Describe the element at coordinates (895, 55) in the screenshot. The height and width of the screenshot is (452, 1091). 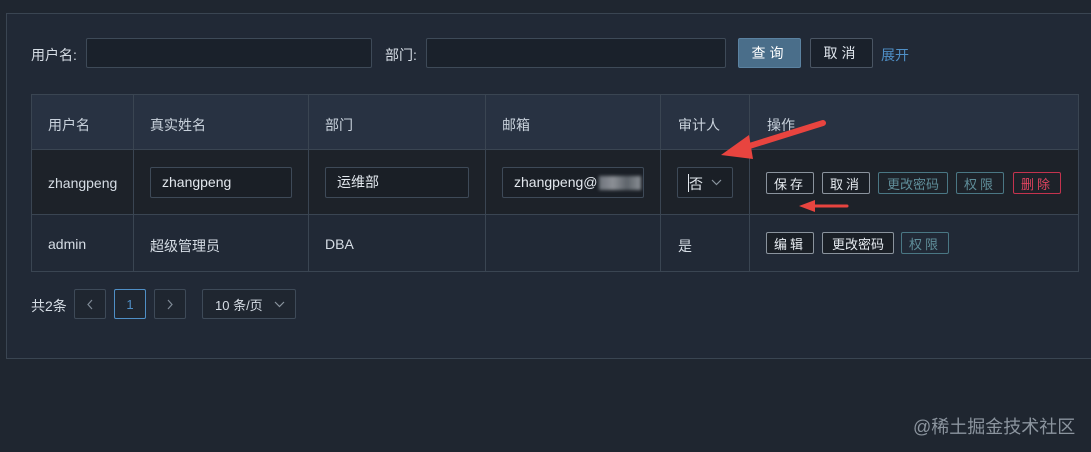
I see `expand-link: 展开` at that location.